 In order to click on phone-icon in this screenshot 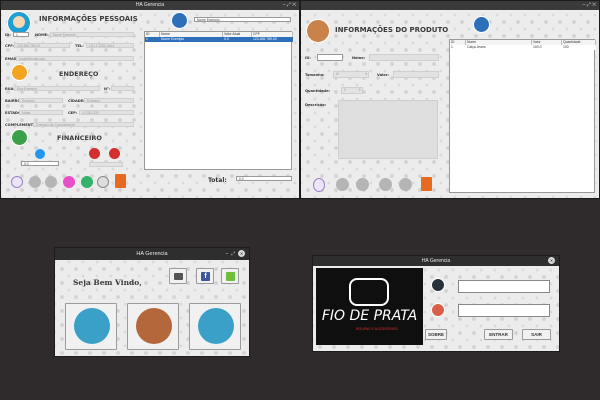, I will do `click(69, 182)`.